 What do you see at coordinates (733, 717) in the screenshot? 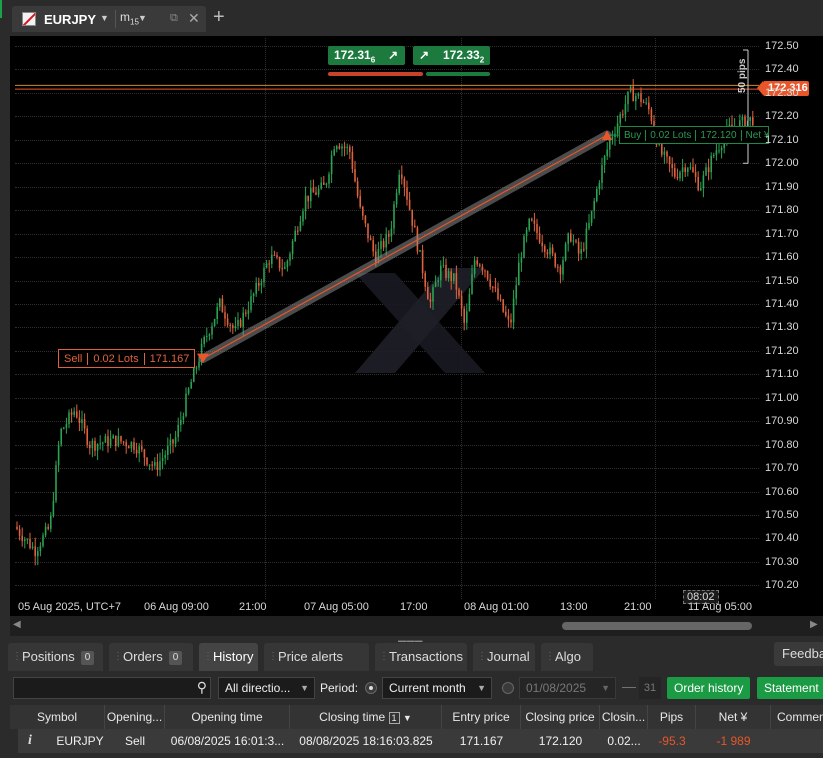
I see `col-net: Net ¥` at bounding box center [733, 717].